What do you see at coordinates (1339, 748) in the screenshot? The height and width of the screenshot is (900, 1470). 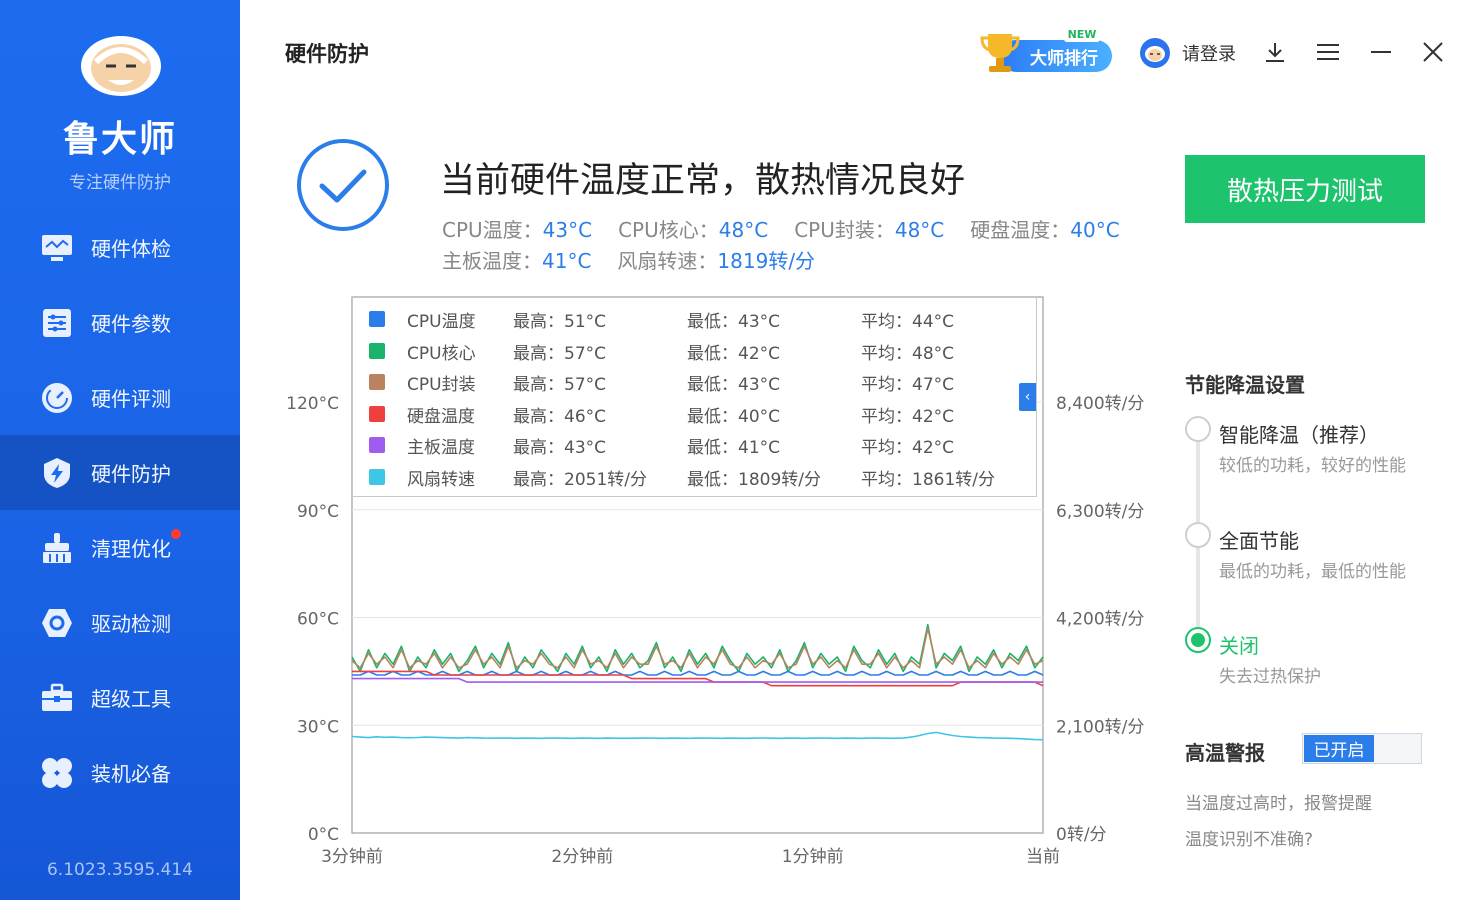 I see `toggle-on-label: 已开启` at bounding box center [1339, 748].